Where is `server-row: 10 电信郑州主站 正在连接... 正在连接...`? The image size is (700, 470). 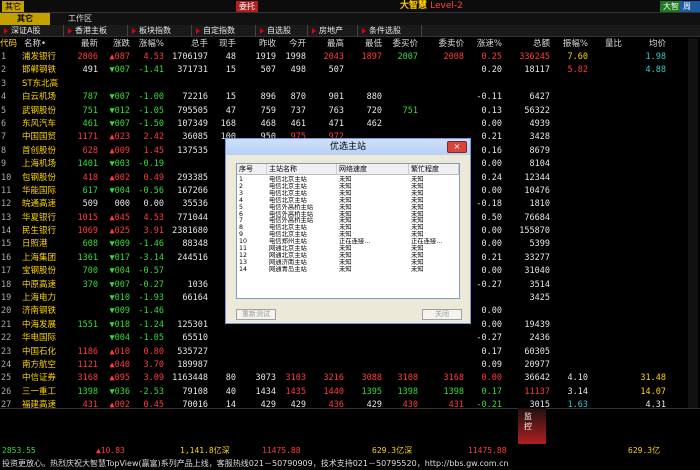 server-row: 10 电信郑州主站 正在连接... 正在连接... is located at coordinates (348, 241).